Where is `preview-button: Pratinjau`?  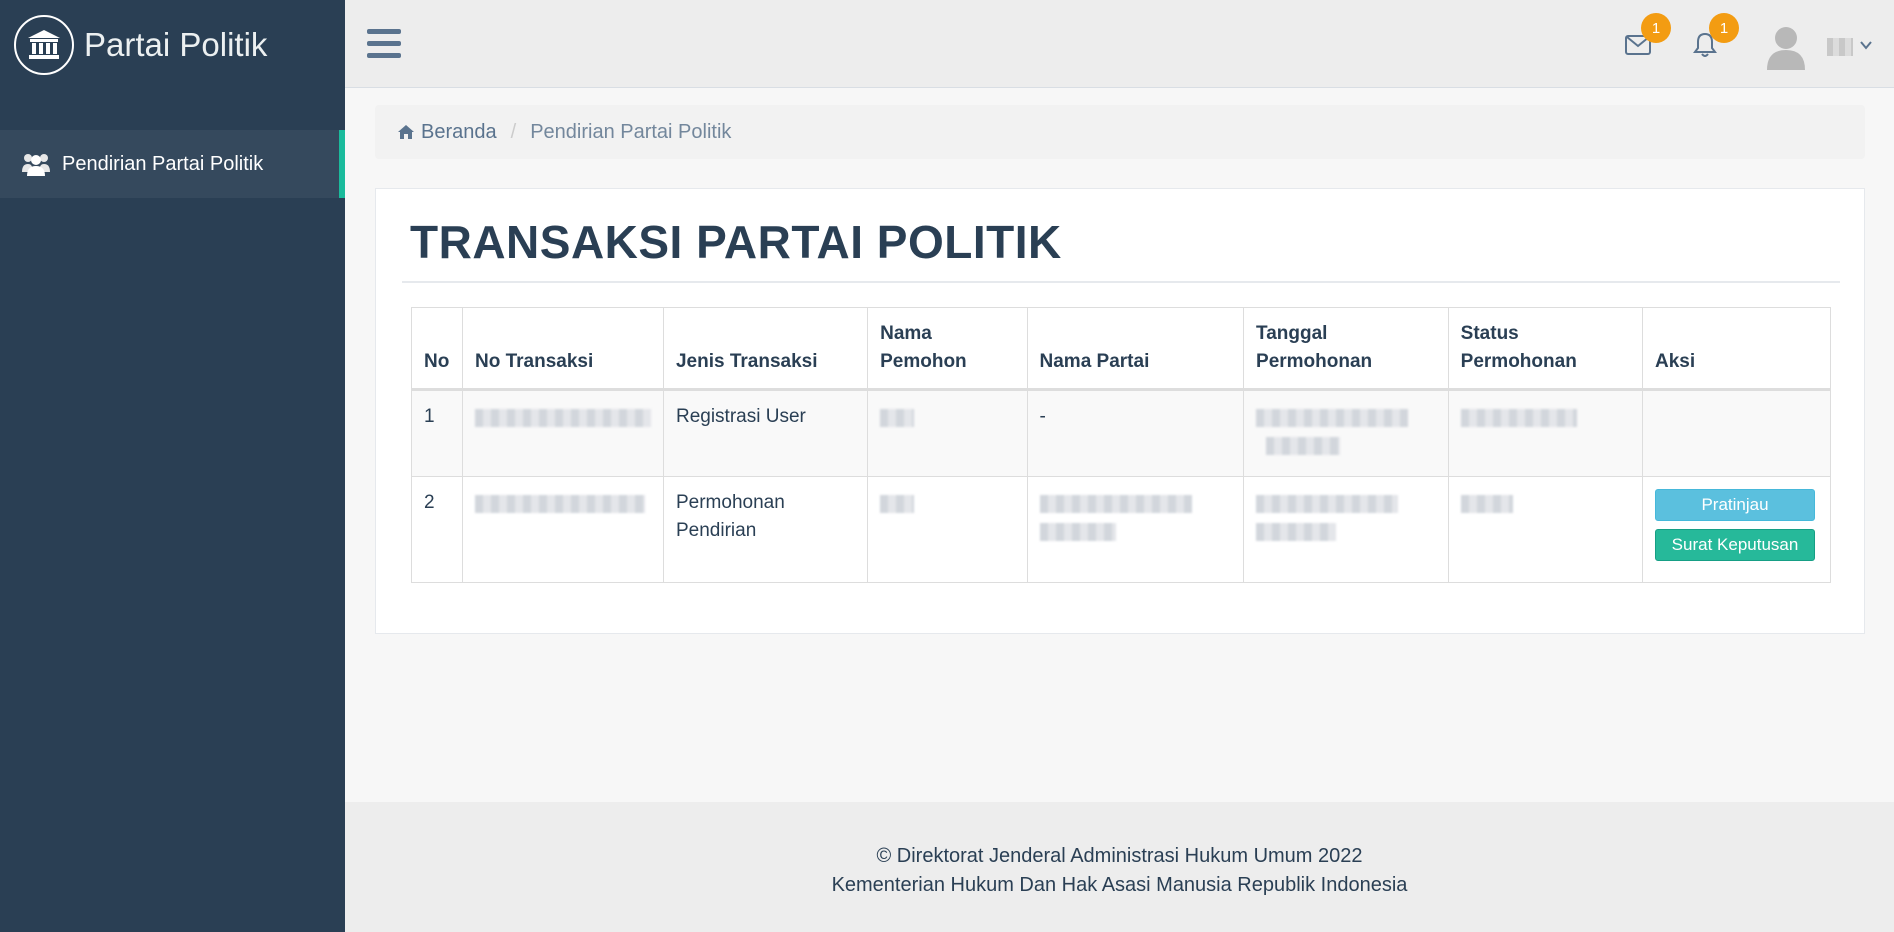 preview-button: Pratinjau is located at coordinates (1735, 505).